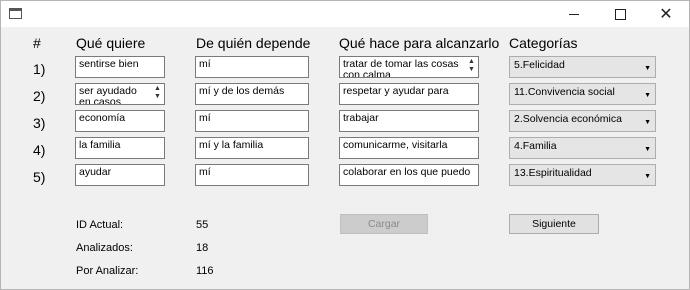 The width and height of the screenshot is (690, 290). I want to click on row-number: 4), so click(39, 150).